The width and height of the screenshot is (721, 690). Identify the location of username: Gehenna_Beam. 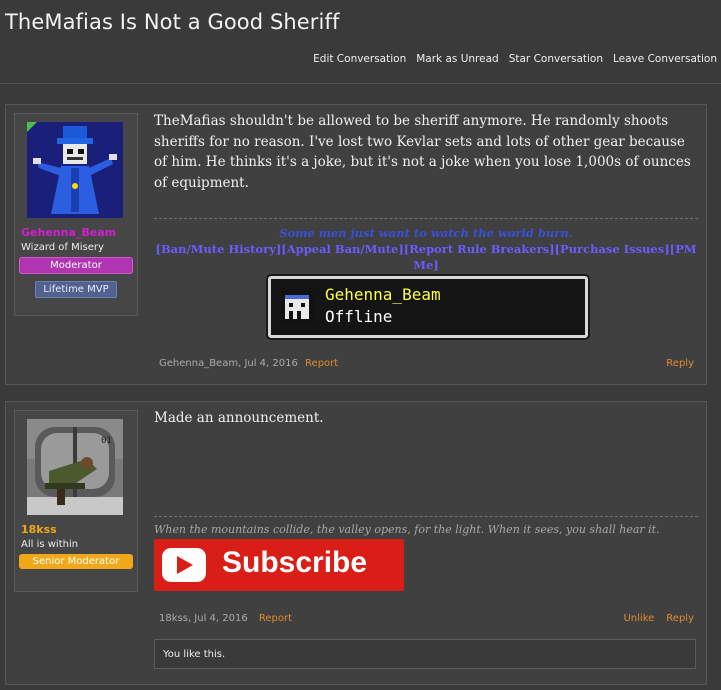
(79, 232).